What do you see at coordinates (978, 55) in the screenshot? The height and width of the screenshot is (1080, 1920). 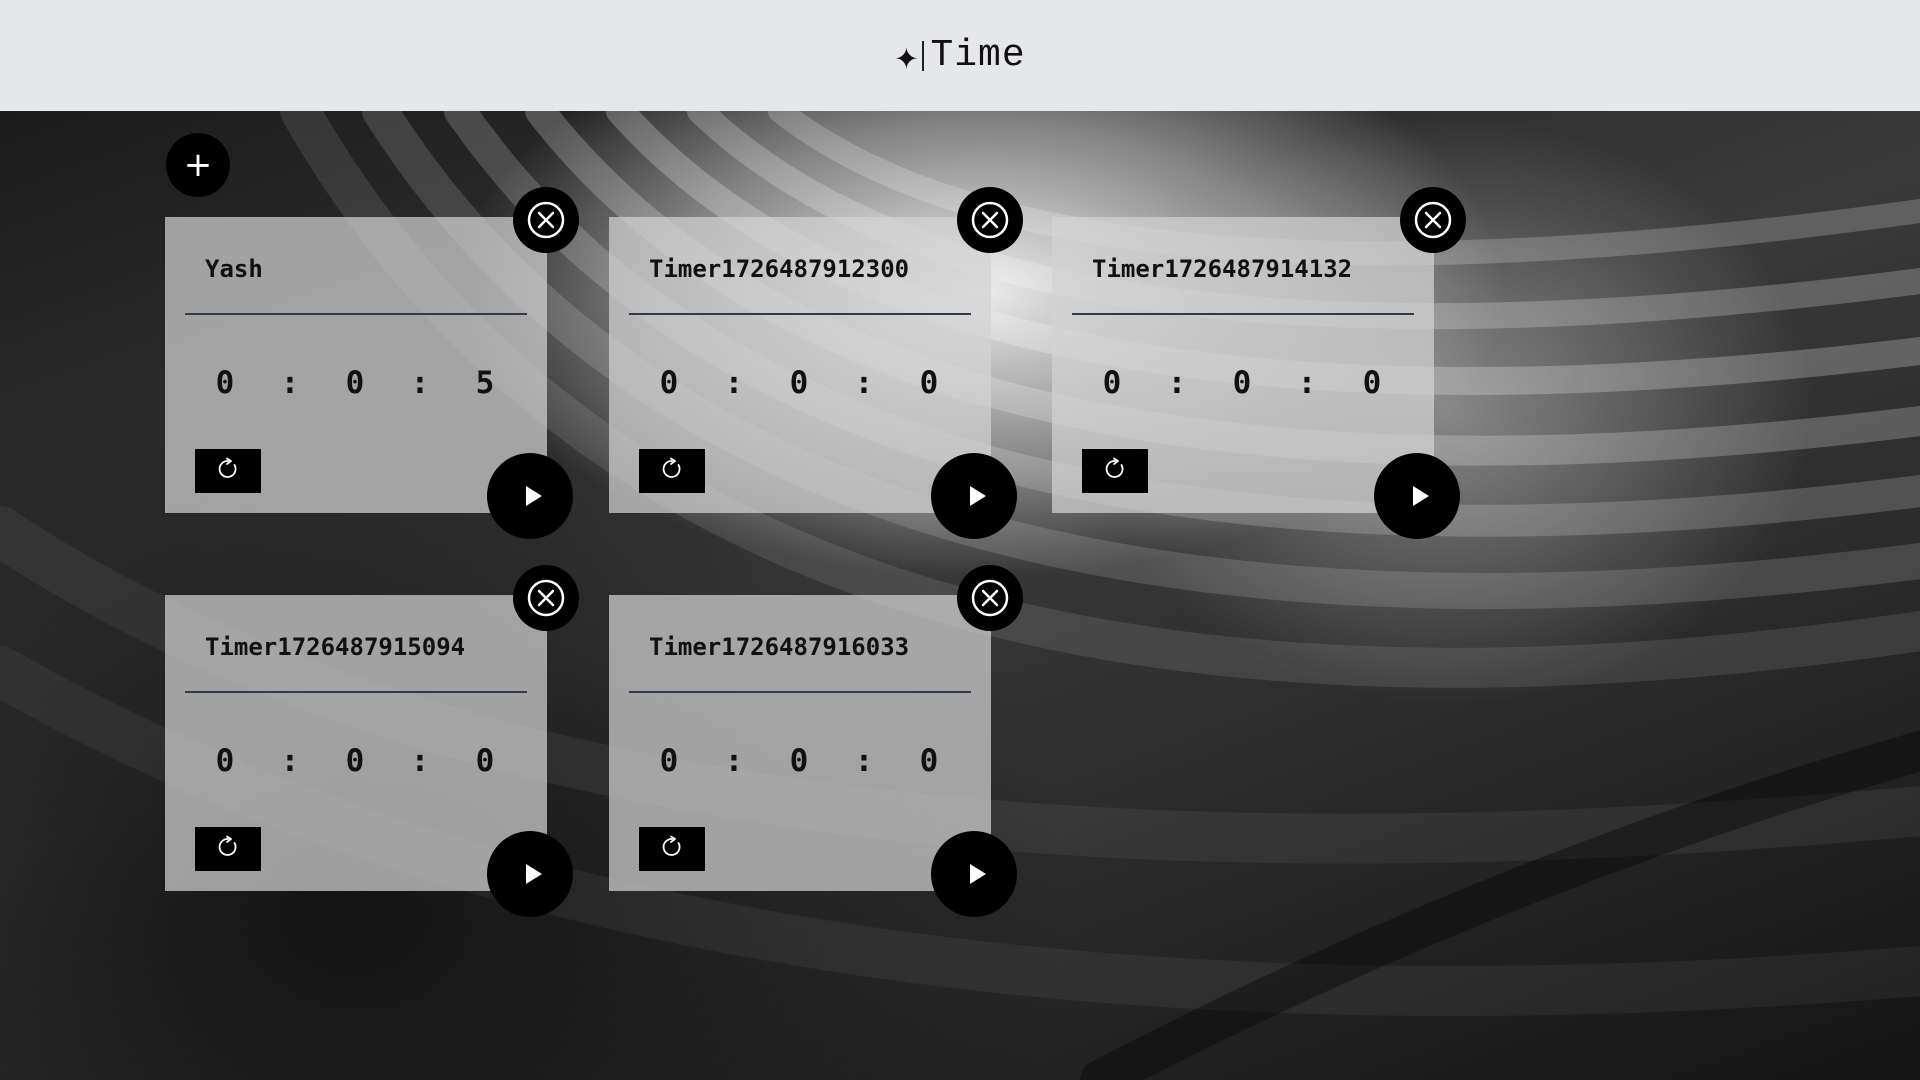 I see `app-title: Time` at bounding box center [978, 55].